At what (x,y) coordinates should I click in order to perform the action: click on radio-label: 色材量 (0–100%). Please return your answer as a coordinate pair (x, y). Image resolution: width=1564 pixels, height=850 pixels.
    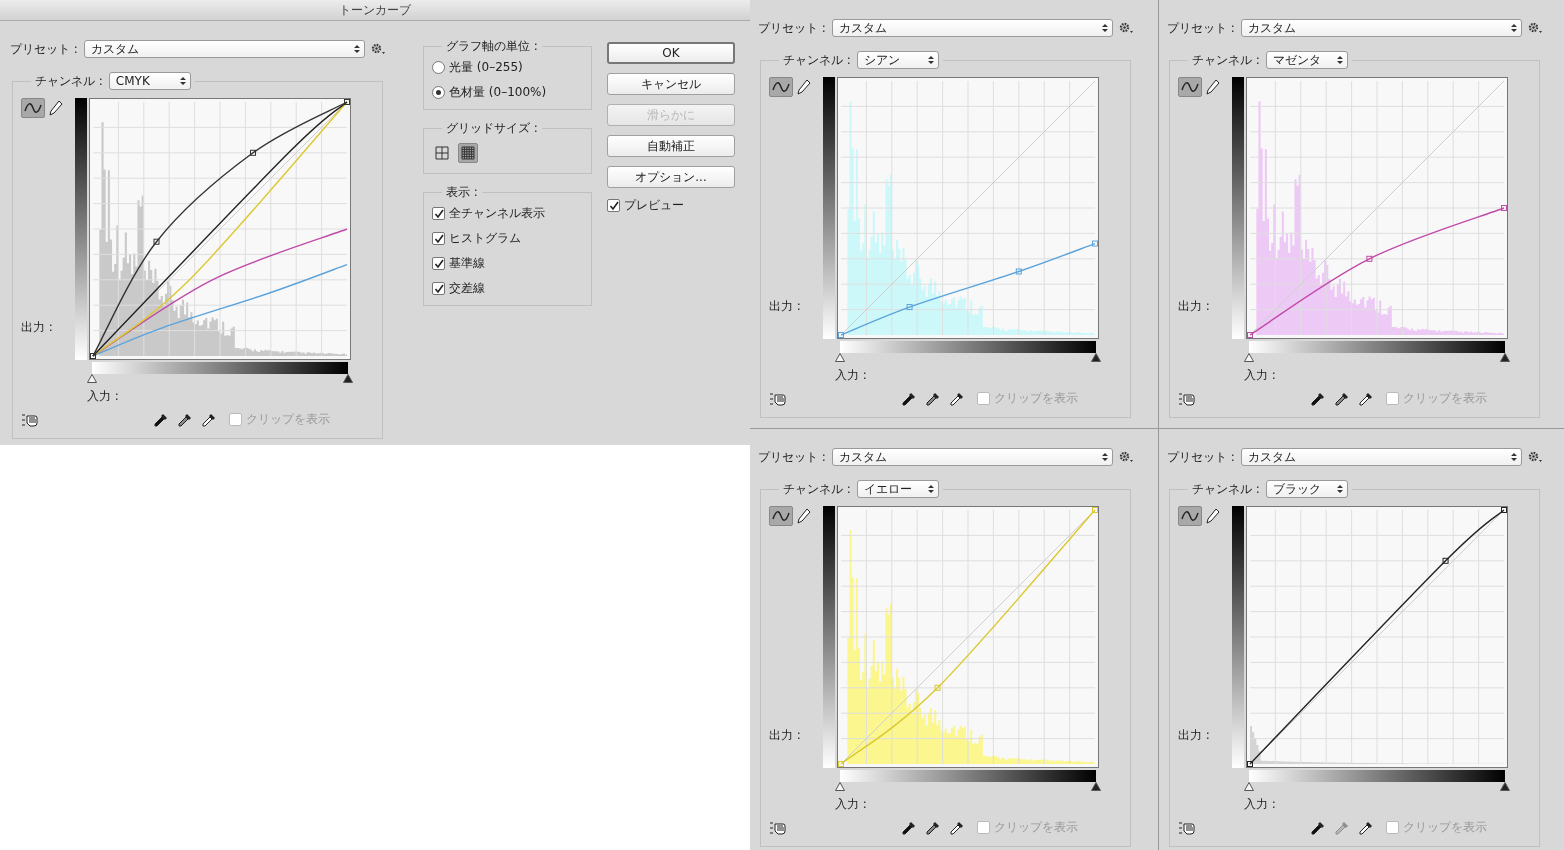
    Looking at the image, I should click on (498, 92).